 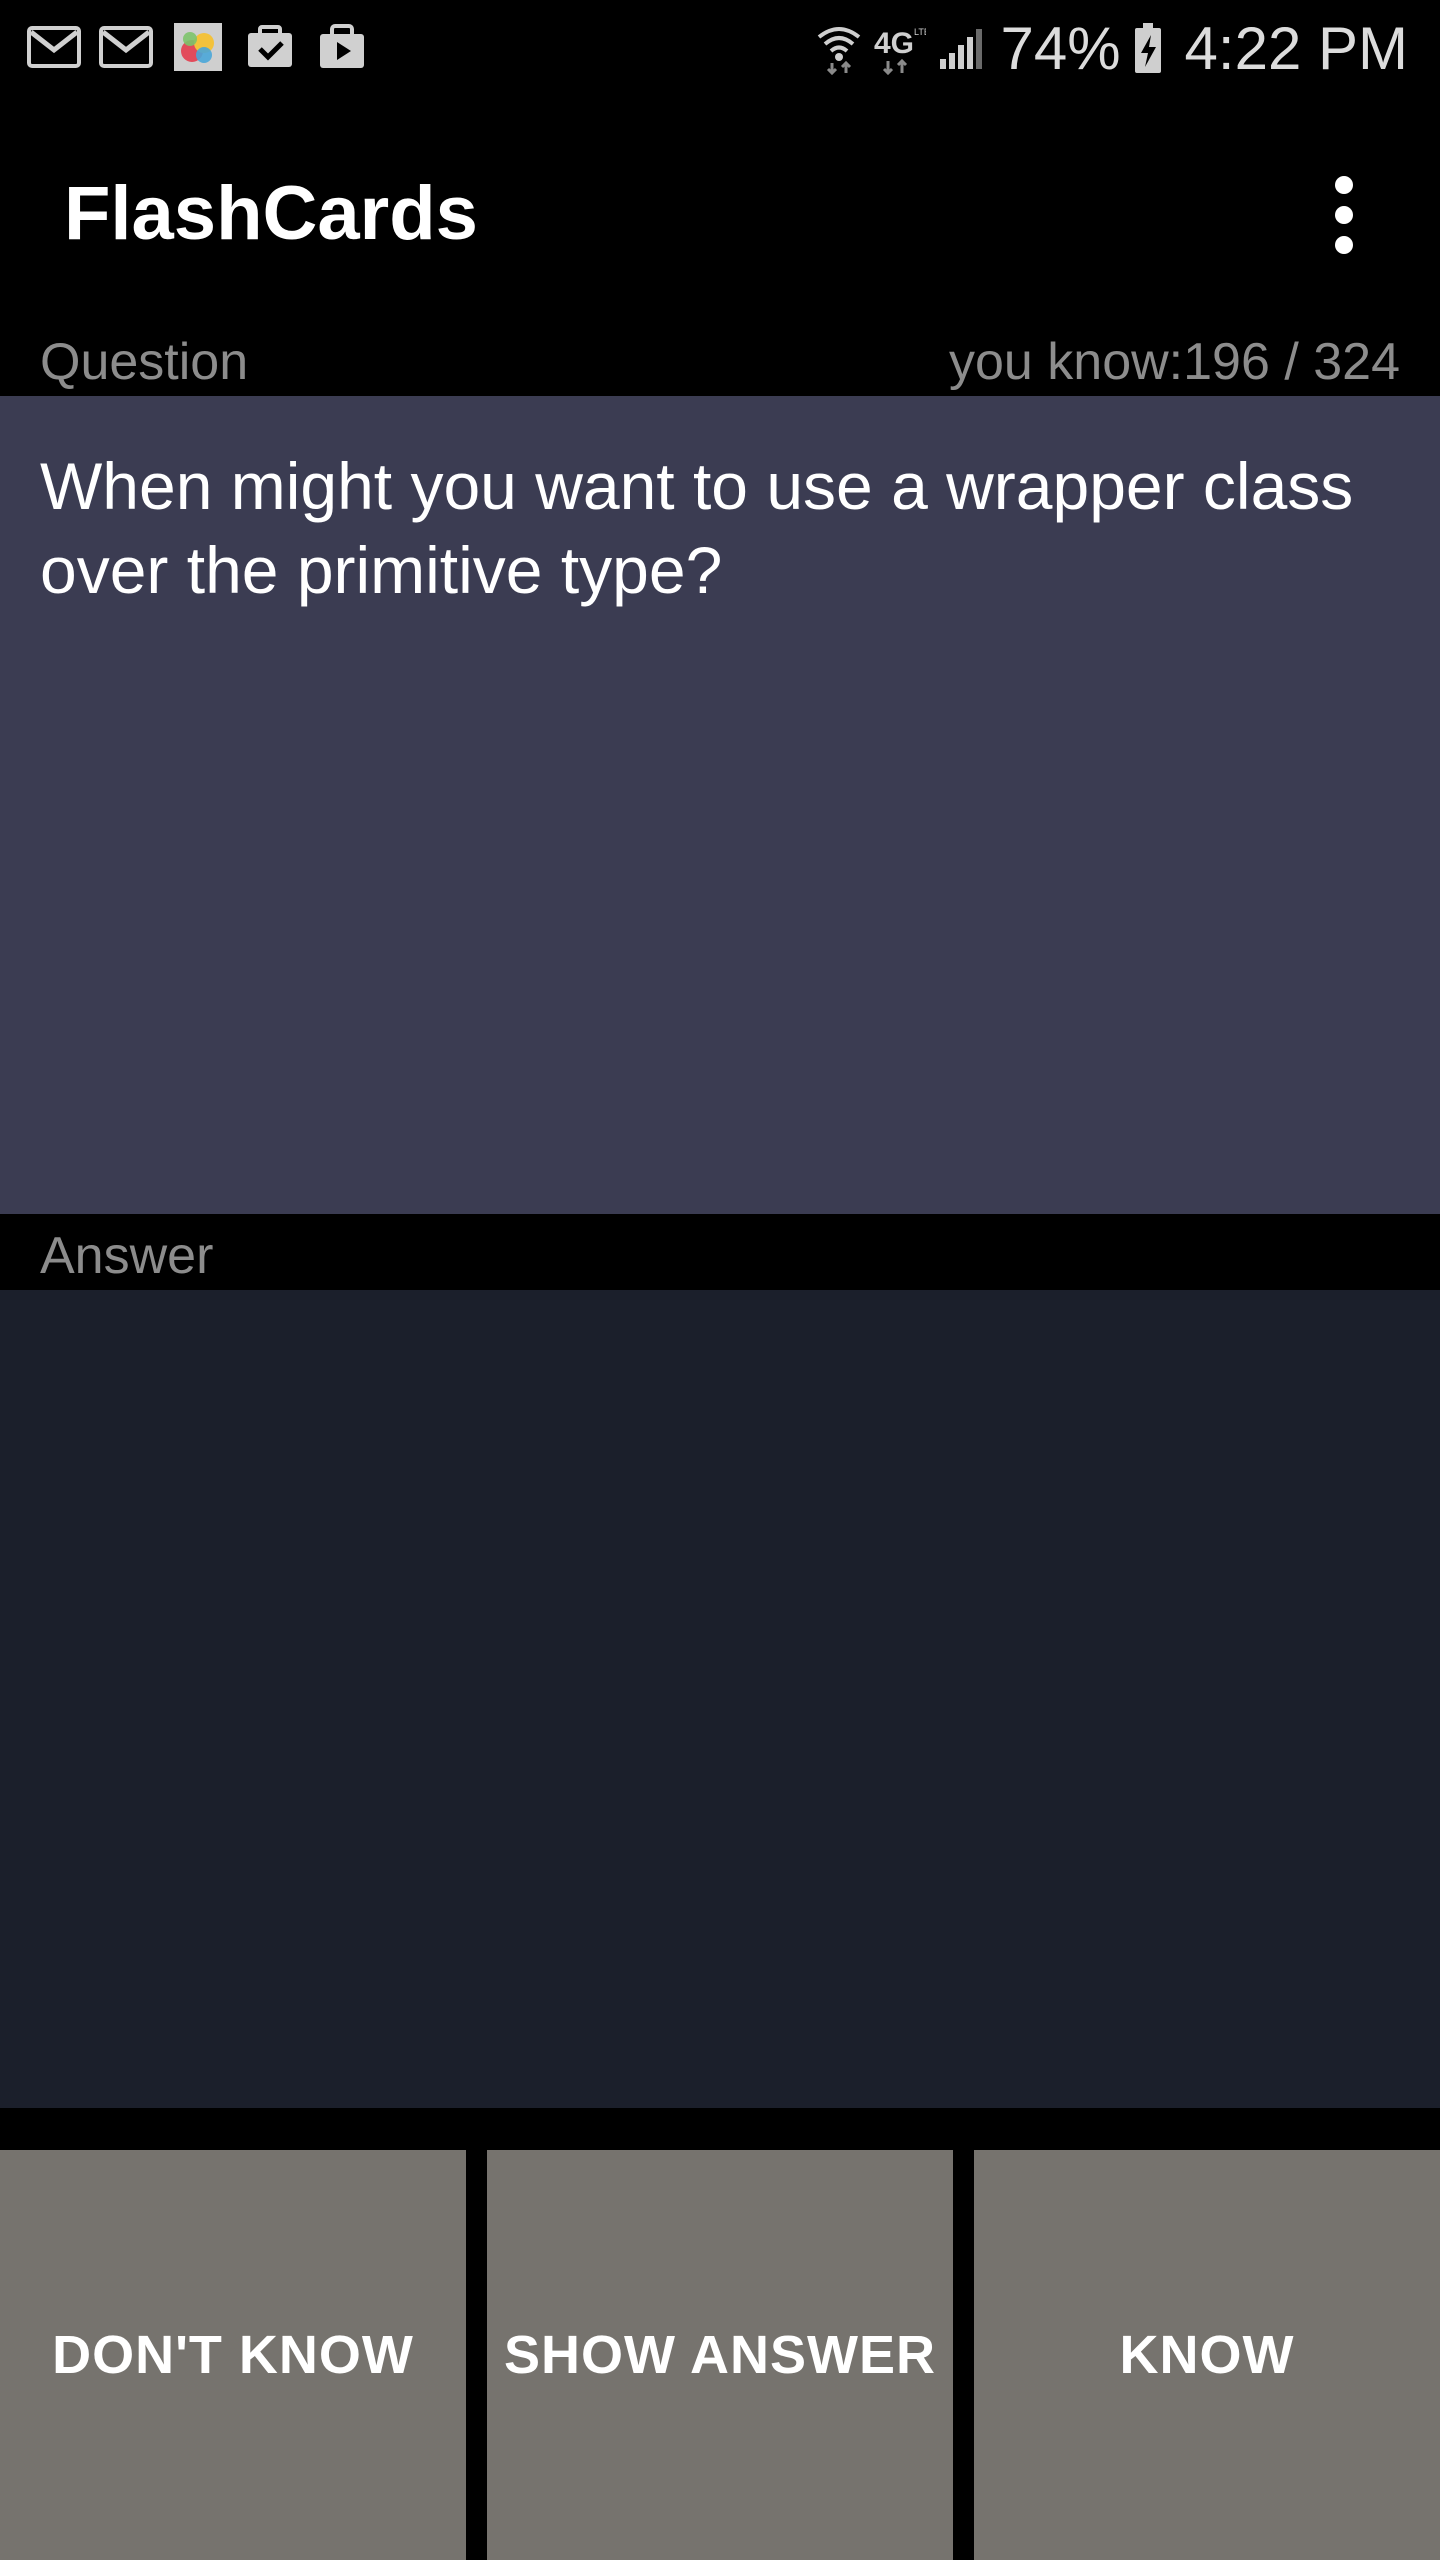 I want to click on calendar-check-icon, so click(x=270, y=47).